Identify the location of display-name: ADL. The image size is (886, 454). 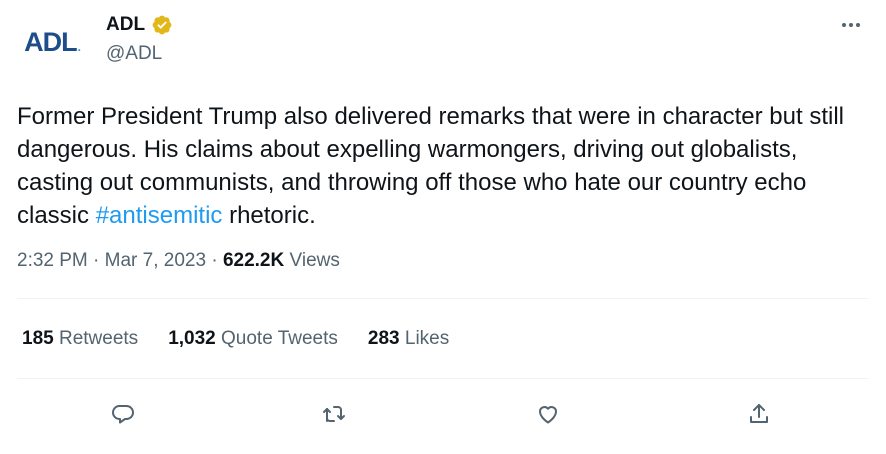
(125, 25).